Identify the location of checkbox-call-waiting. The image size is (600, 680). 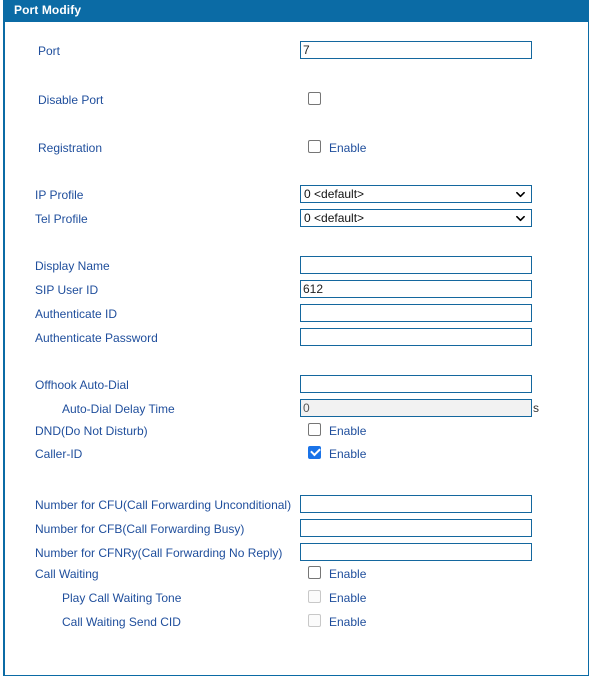
(314, 572).